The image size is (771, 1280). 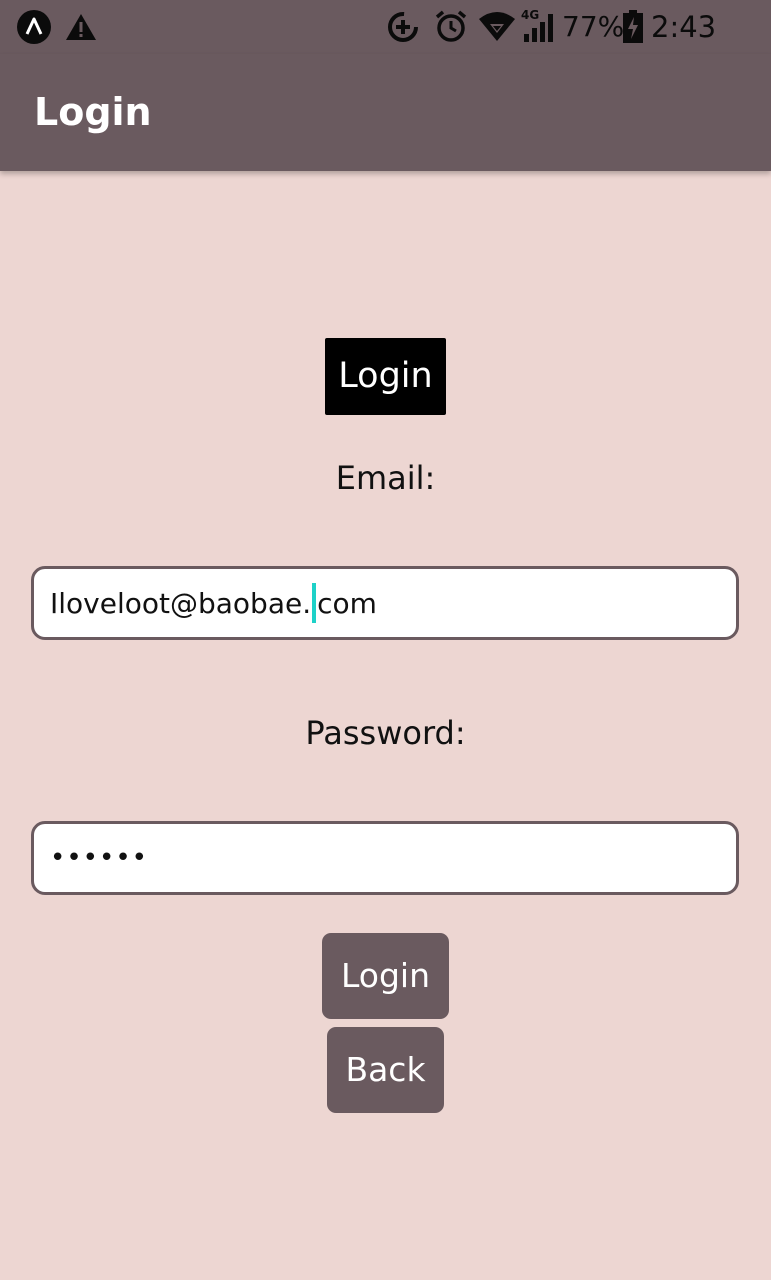 What do you see at coordinates (385, 733) in the screenshot?
I see `password-label: Password:` at bounding box center [385, 733].